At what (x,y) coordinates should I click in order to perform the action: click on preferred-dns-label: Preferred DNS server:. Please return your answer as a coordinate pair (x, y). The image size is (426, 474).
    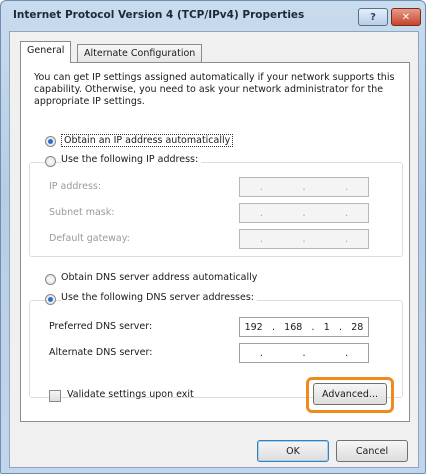
    Looking at the image, I should click on (101, 326).